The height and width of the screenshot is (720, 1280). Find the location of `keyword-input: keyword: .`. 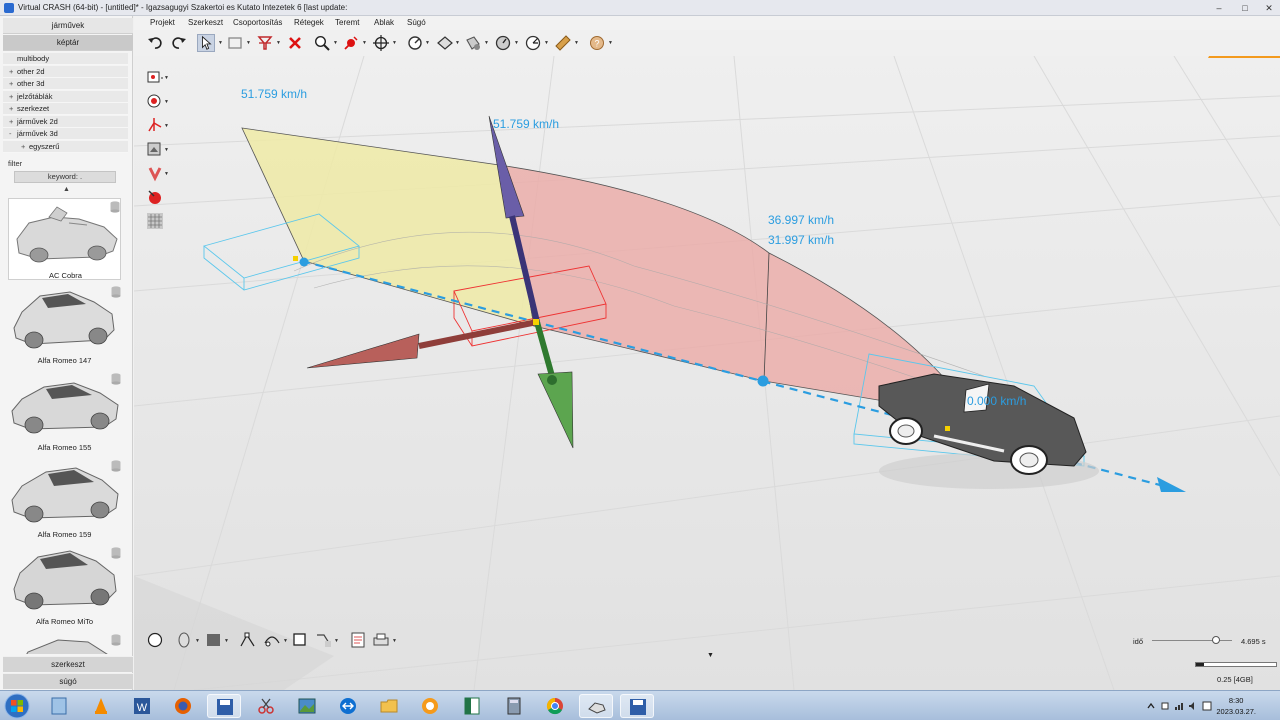

keyword-input: keyword: . is located at coordinates (65, 177).